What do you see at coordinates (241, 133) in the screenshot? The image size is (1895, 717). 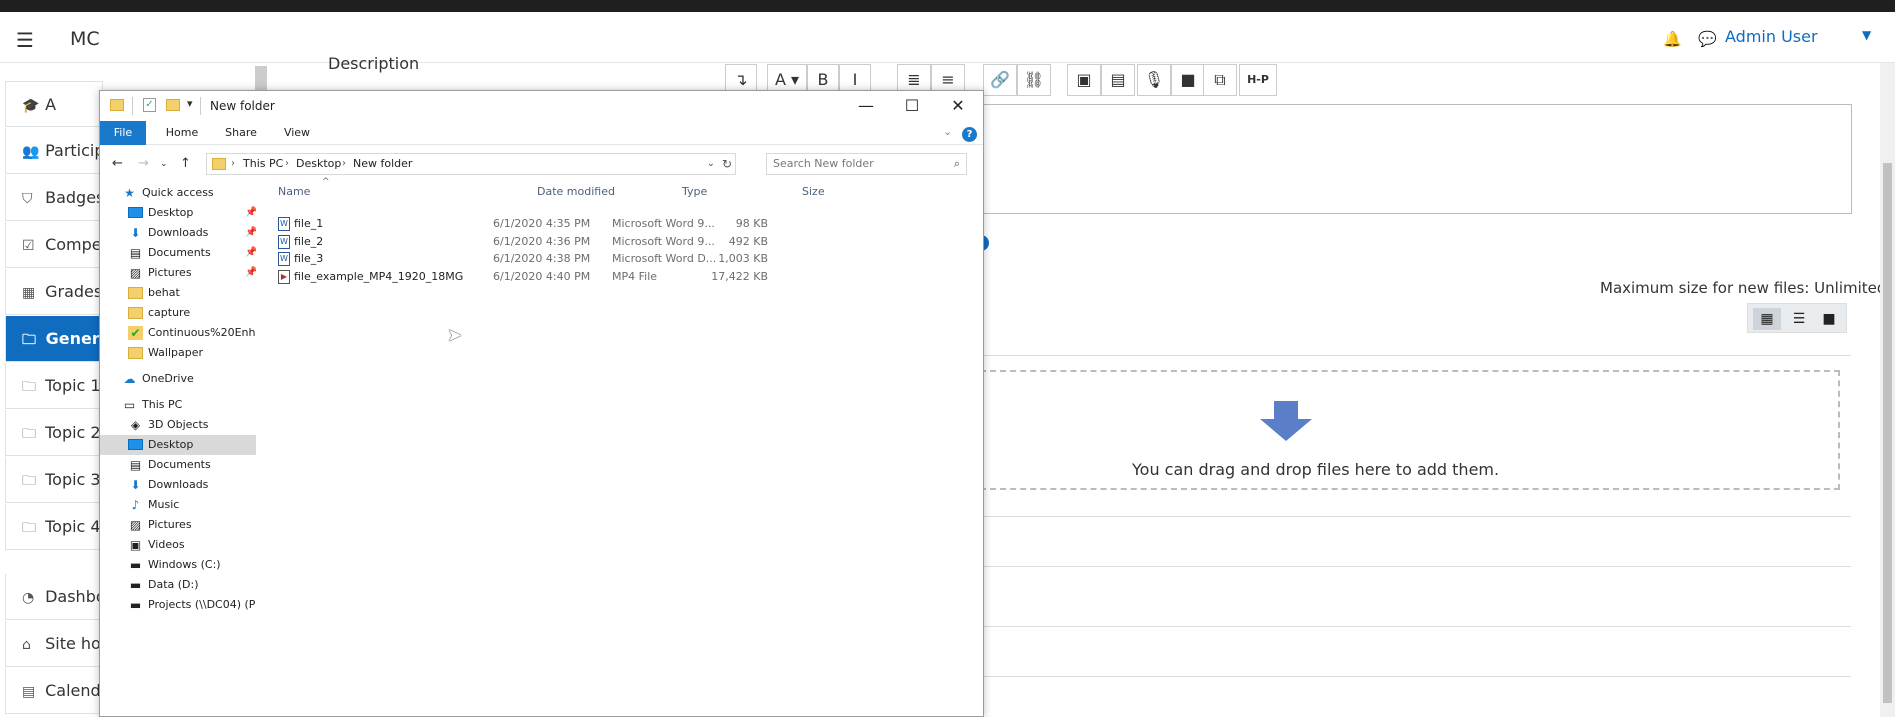 I see `tab-share: Share` at bounding box center [241, 133].